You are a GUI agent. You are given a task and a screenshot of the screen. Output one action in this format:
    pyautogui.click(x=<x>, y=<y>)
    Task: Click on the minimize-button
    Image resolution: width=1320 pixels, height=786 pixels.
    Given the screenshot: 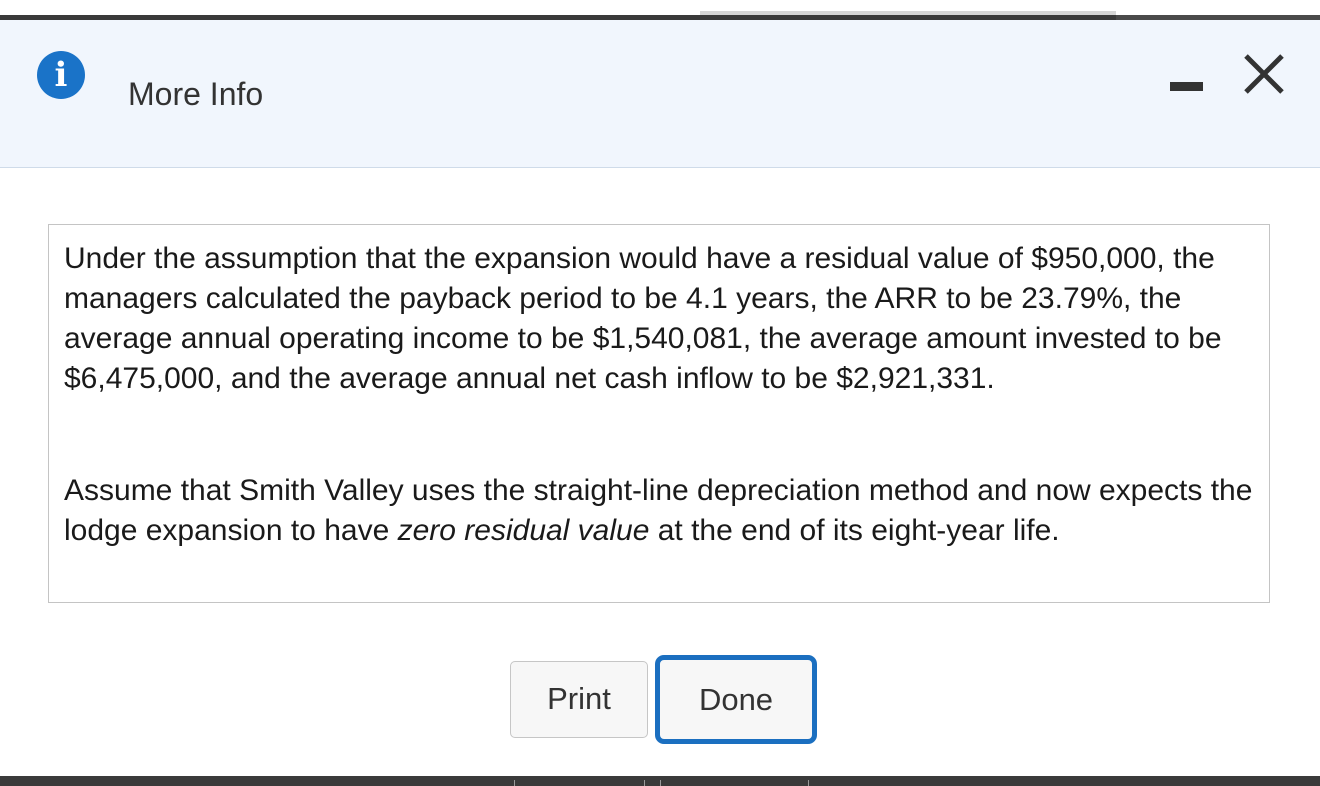 What is the action you would take?
    pyautogui.click(x=1186, y=83)
    